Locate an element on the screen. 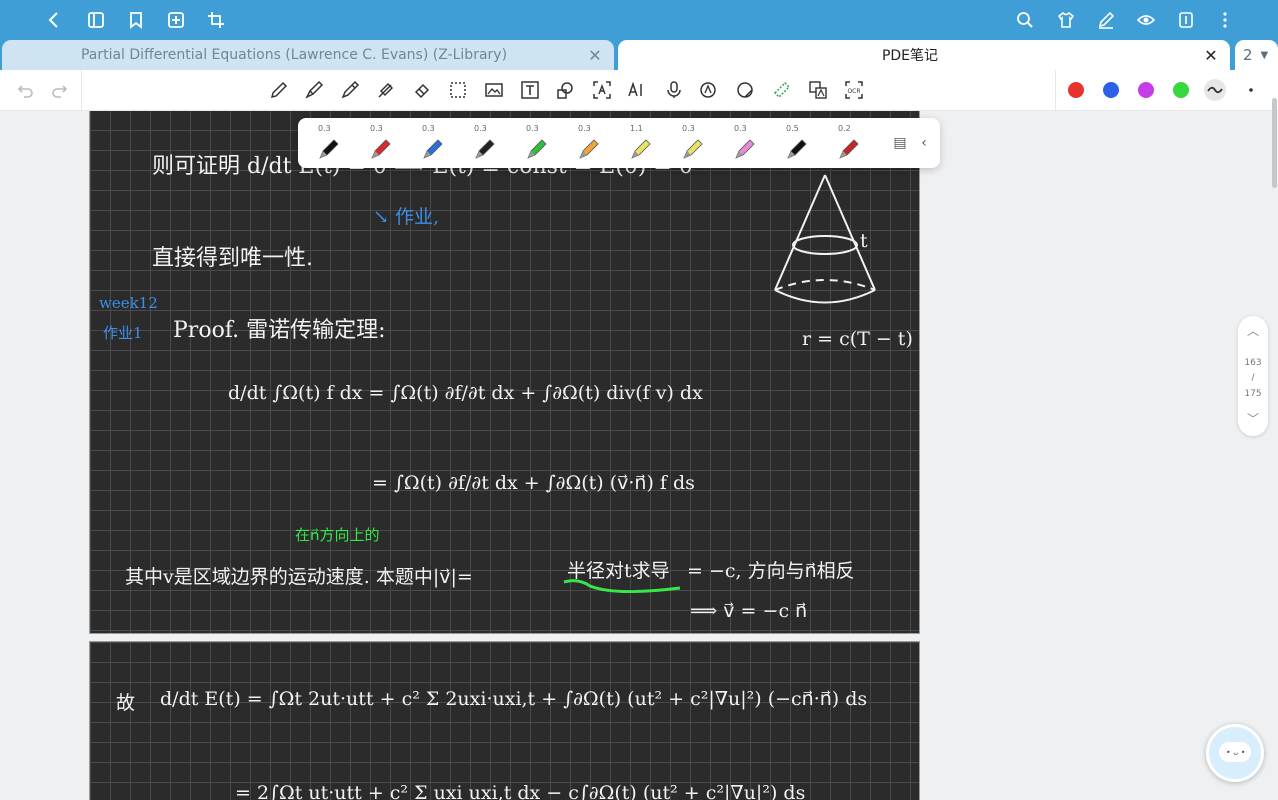 The image size is (1278, 800). top-app-bar is located at coordinates (639, 20).